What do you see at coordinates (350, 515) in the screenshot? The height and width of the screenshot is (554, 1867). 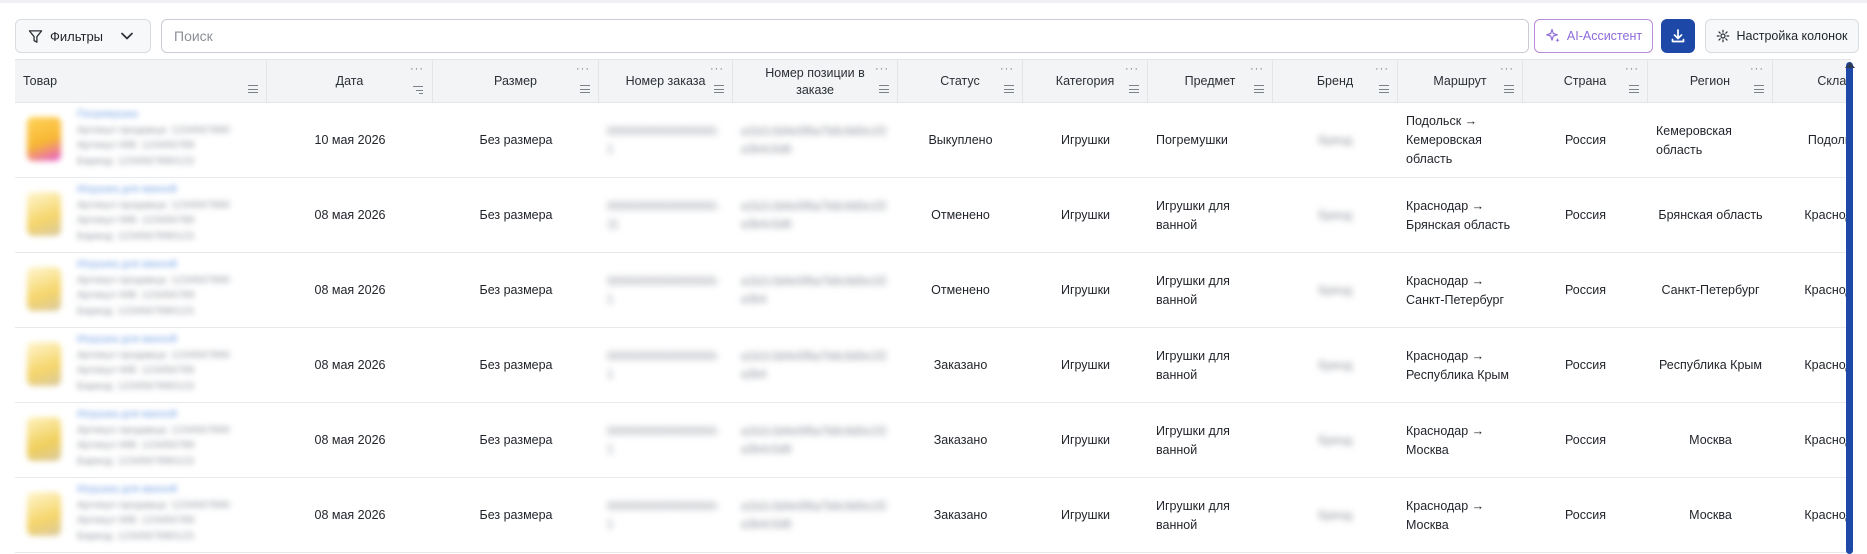 I see `date-cell: 08 мая 2026` at bounding box center [350, 515].